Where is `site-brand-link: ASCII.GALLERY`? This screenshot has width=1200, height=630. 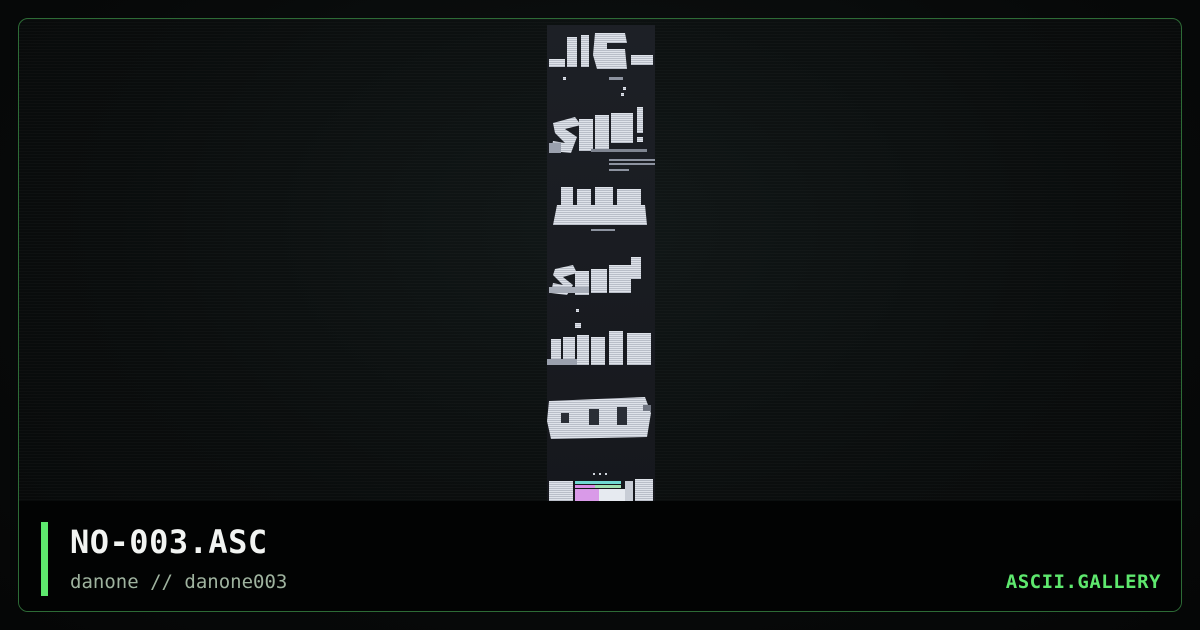 site-brand-link: ASCII.GALLERY is located at coordinates (1083, 582).